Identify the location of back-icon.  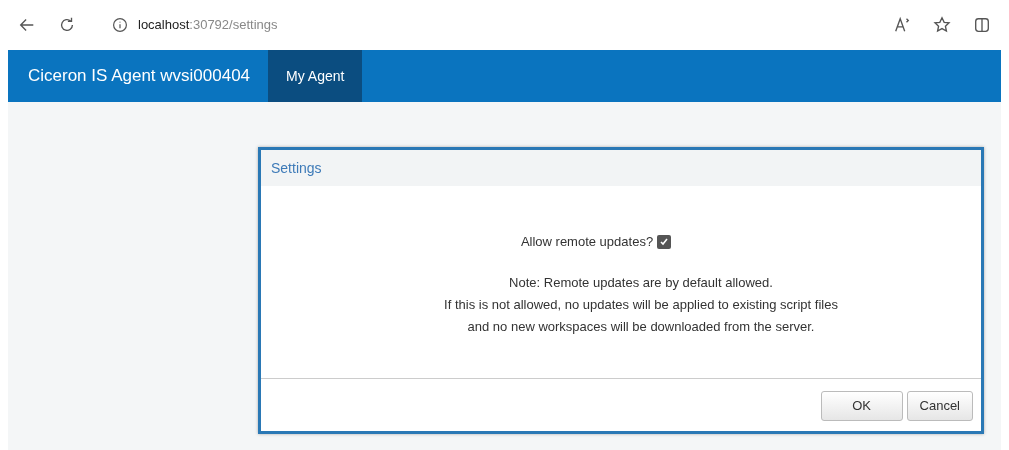
(27, 25).